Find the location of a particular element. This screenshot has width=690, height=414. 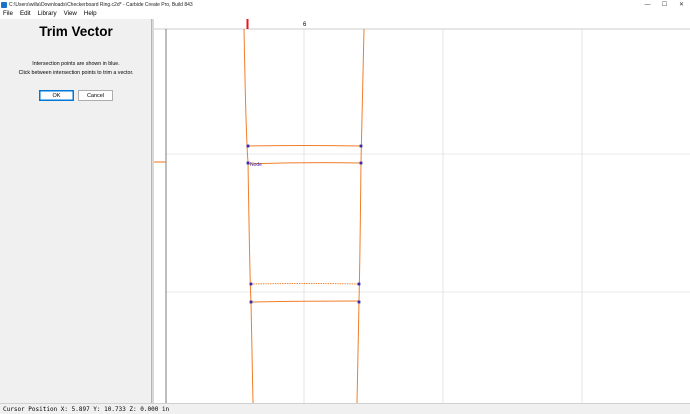

ruler-cursor-marker is located at coordinates (247, 24).